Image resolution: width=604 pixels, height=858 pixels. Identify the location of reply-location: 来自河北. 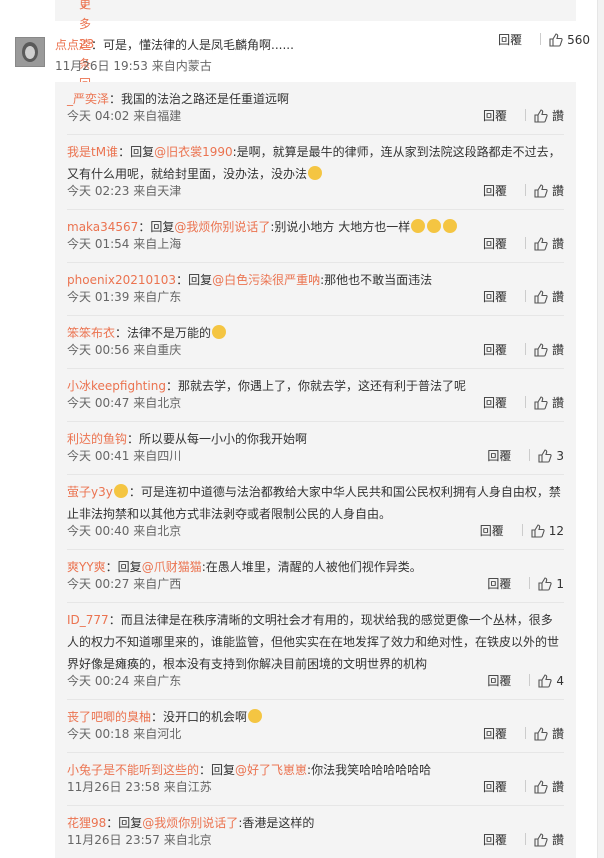
(157, 734).